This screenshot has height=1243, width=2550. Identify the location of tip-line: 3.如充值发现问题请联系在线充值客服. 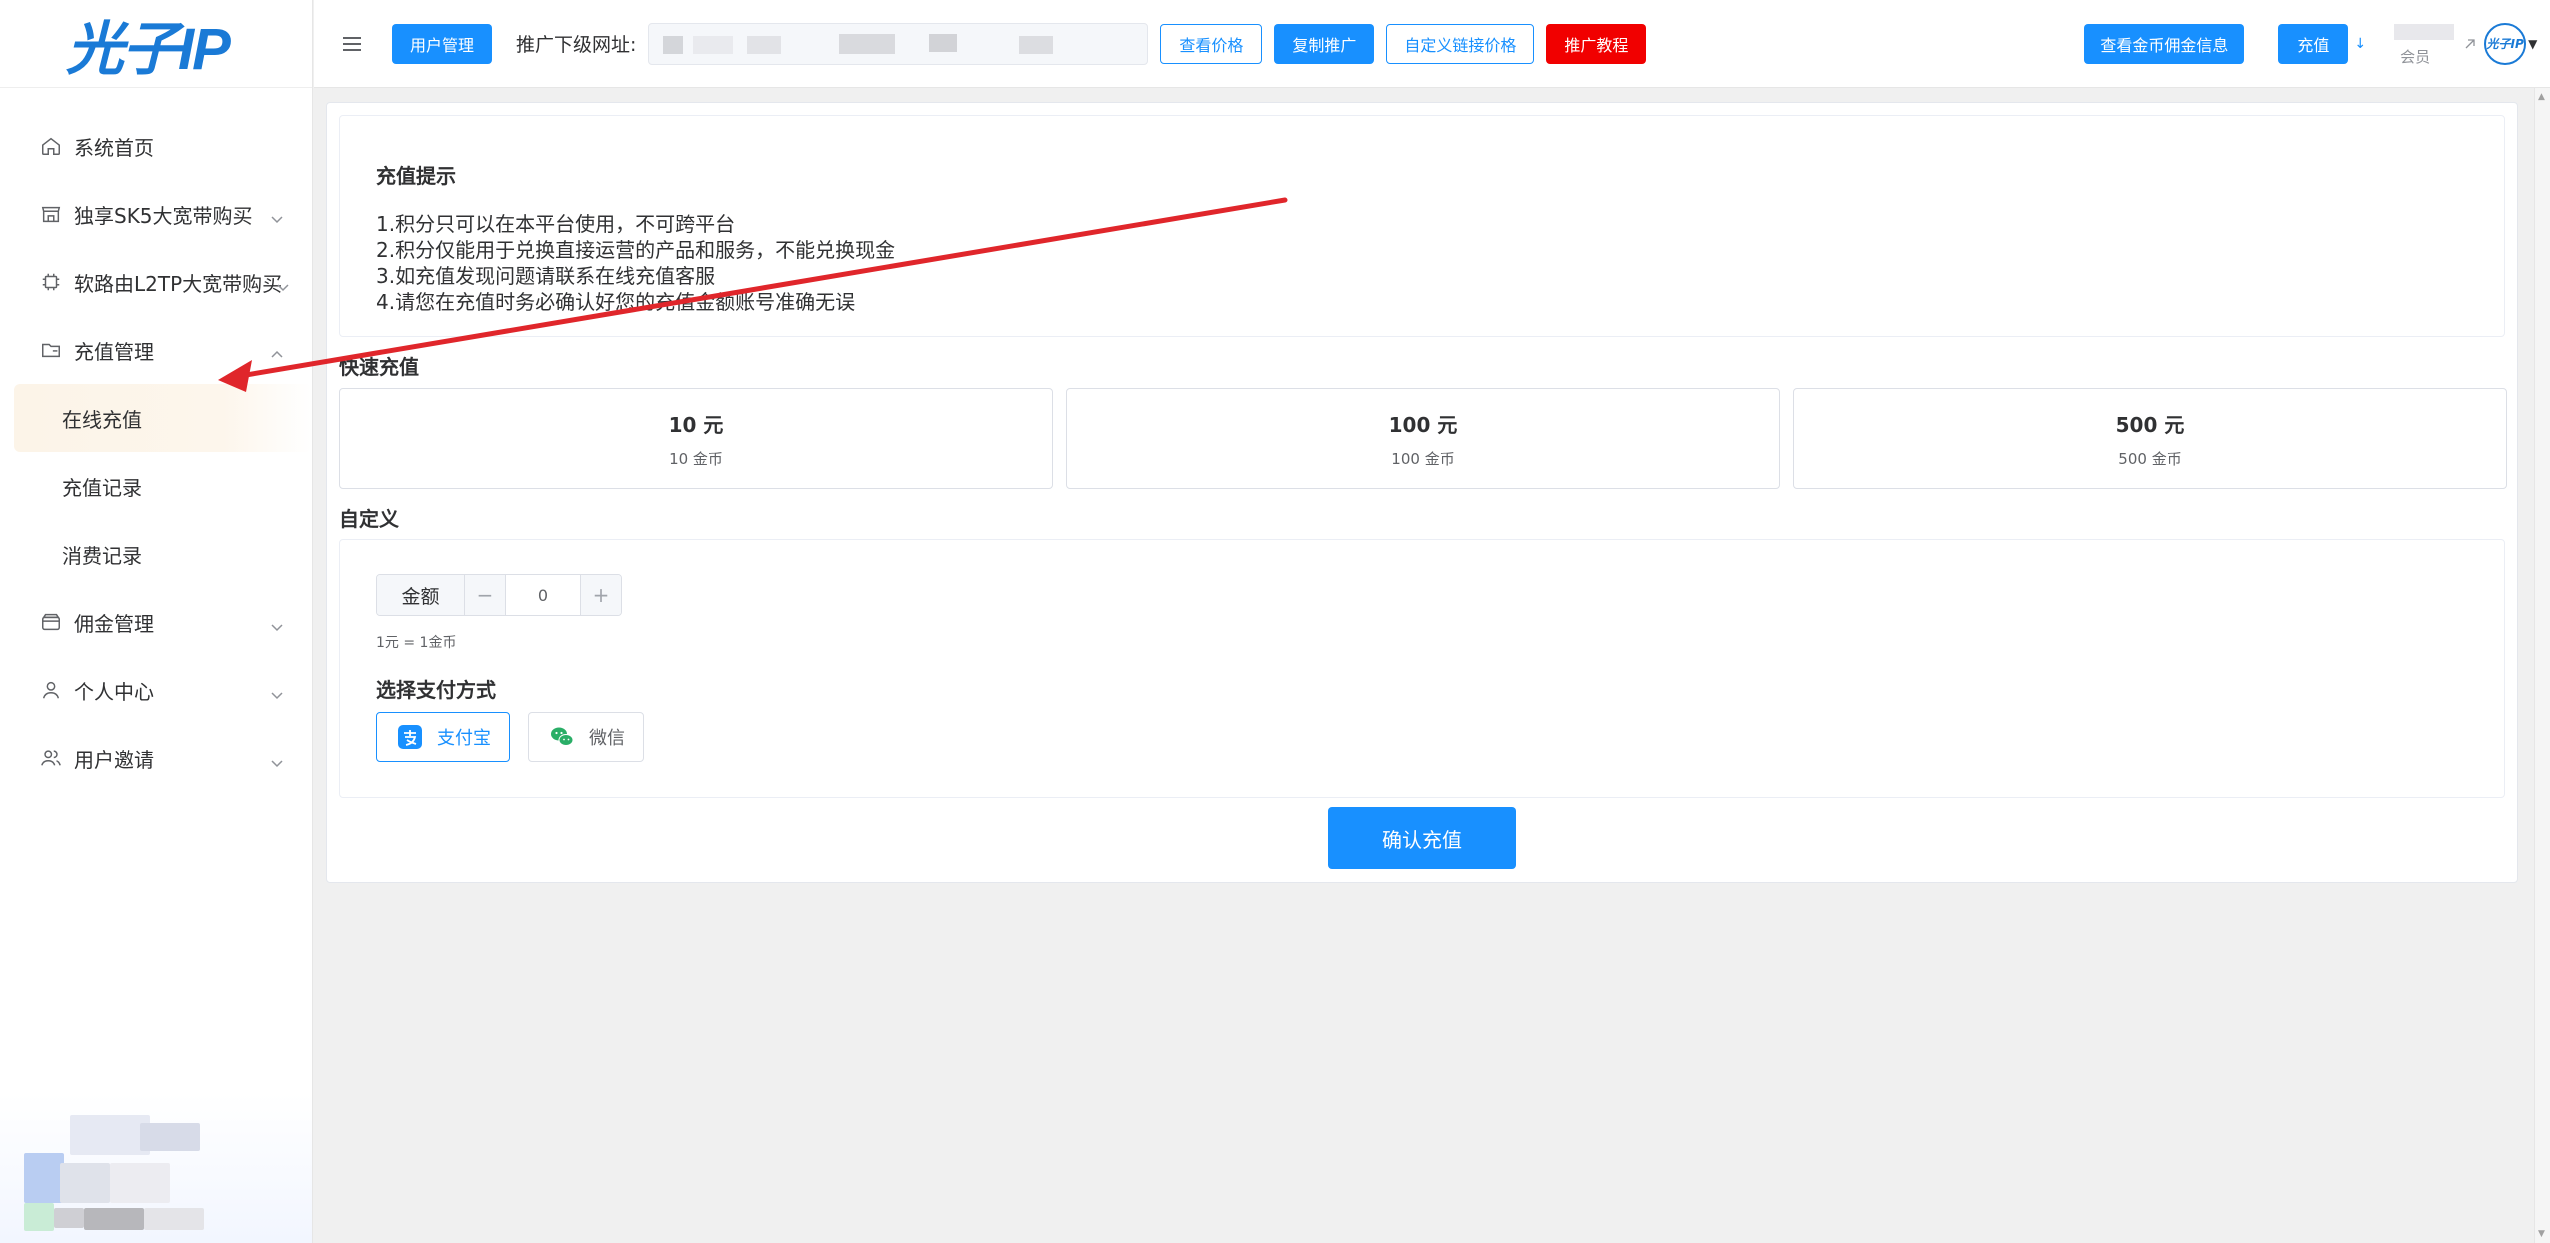
(546, 276).